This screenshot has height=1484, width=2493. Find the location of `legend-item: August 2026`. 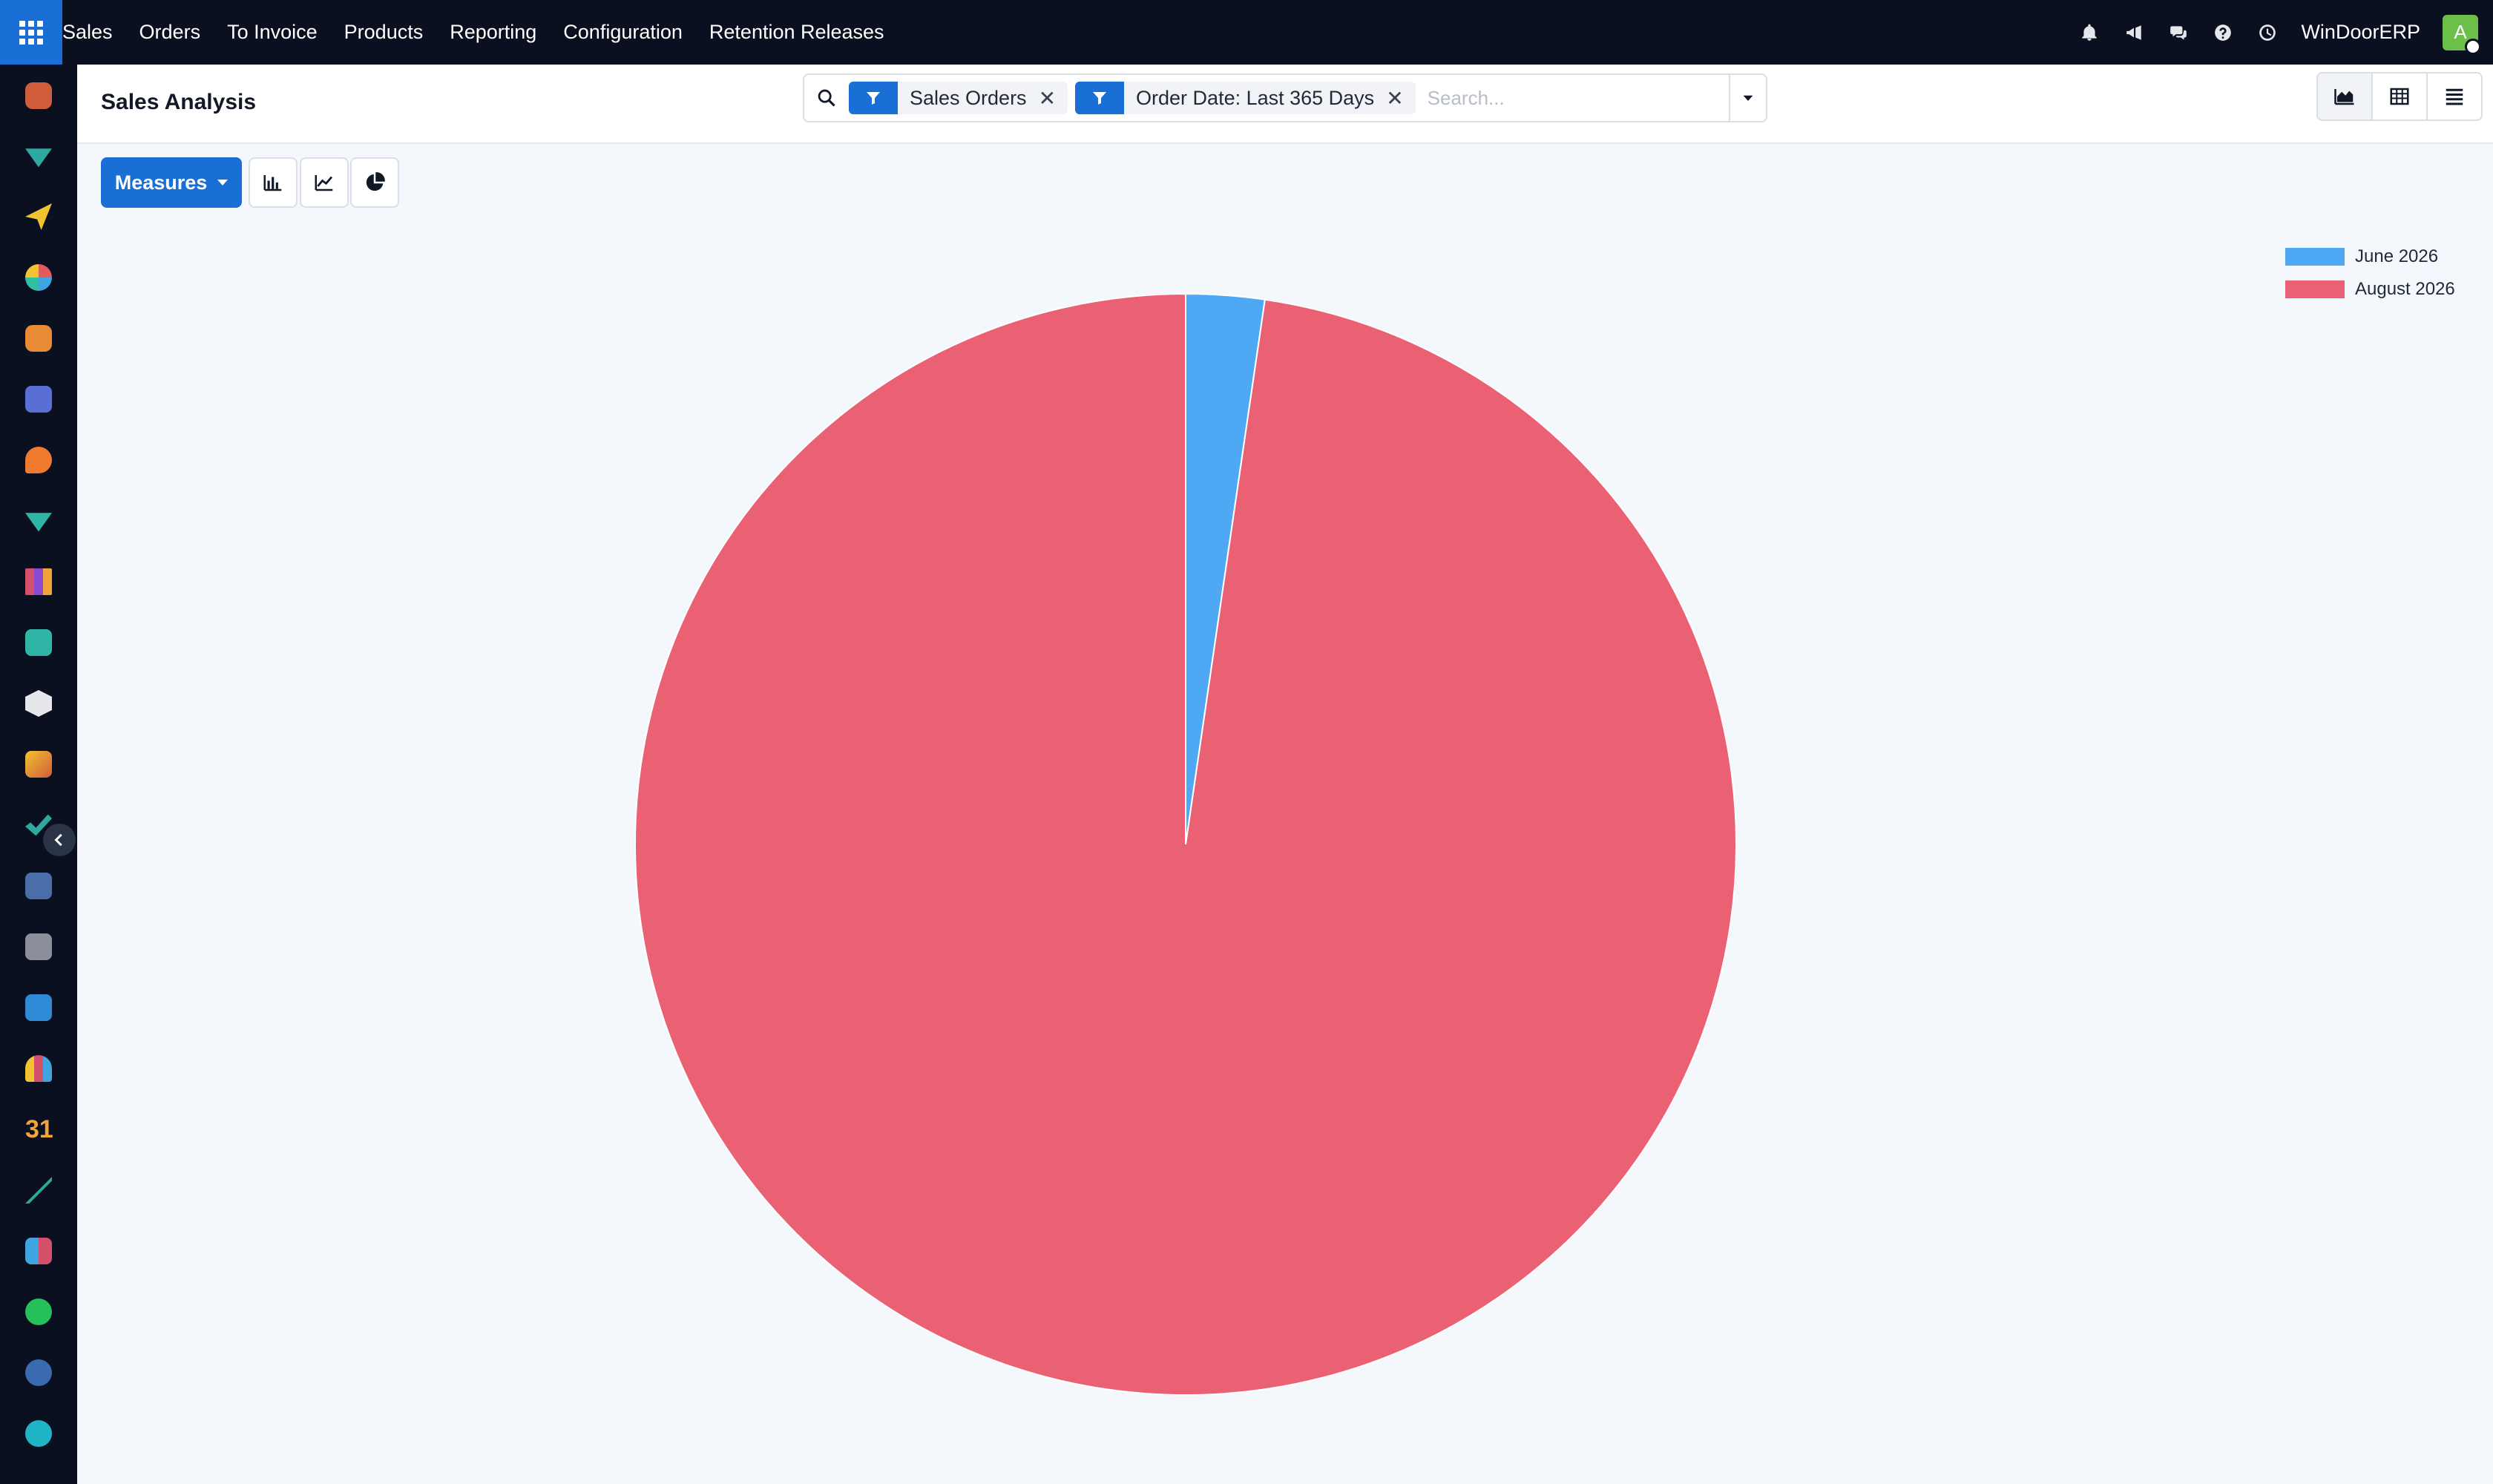

legend-item: August 2026 is located at coordinates (2370, 289).